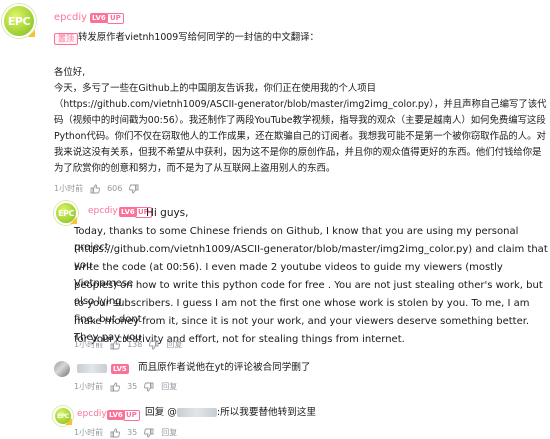 The image size is (550, 439). Describe the element at coordinates (224, 367) in the screenshot. I see `reply-text: 而且原作者说他在yt的评论被合同学删了` at that location.